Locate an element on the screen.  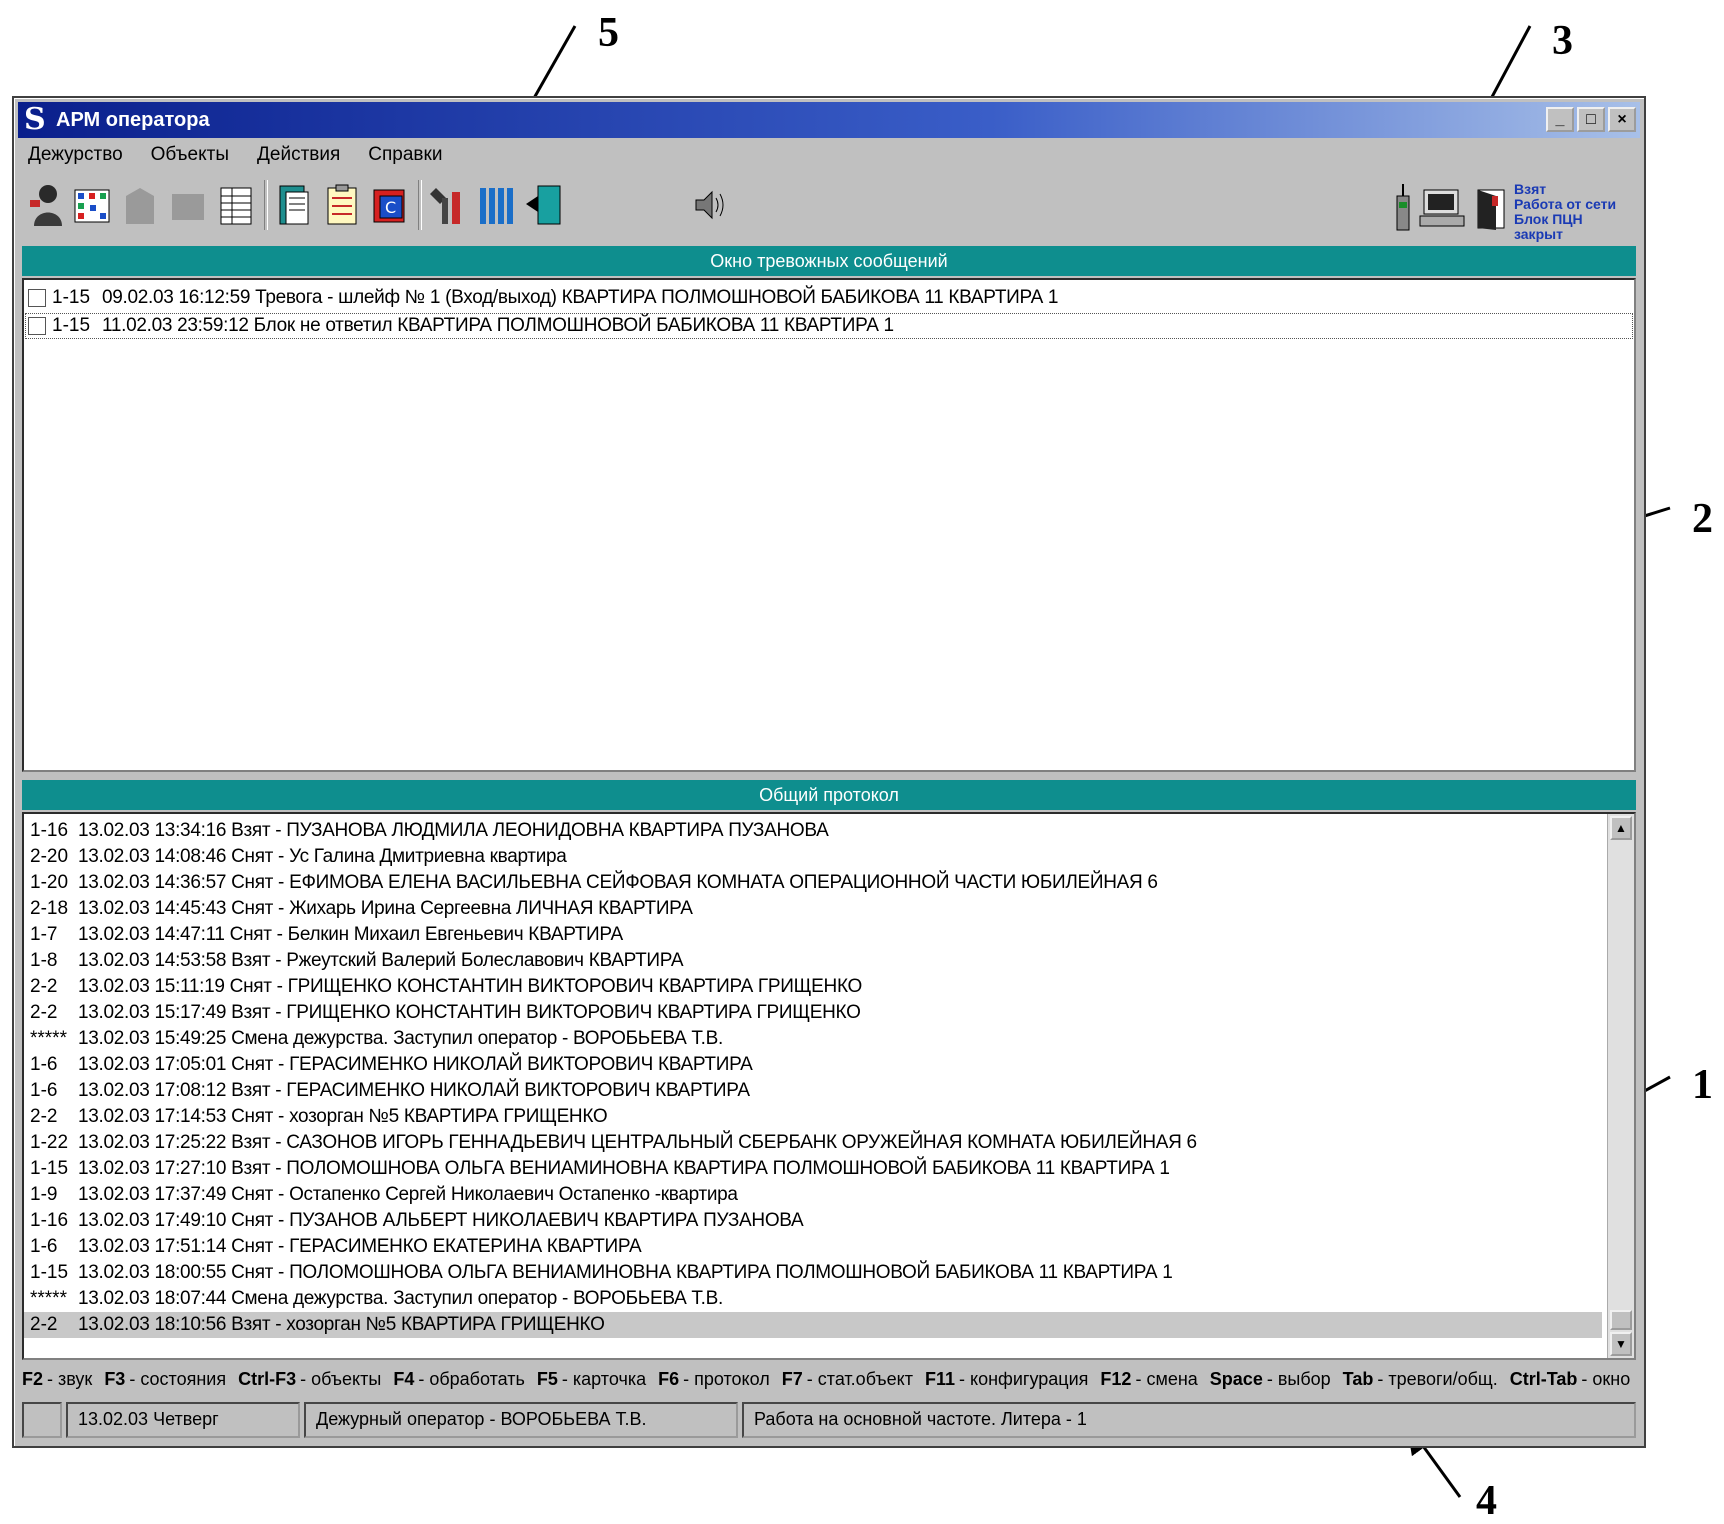
menu-actions: Действия is located at coordinates (298, 155).